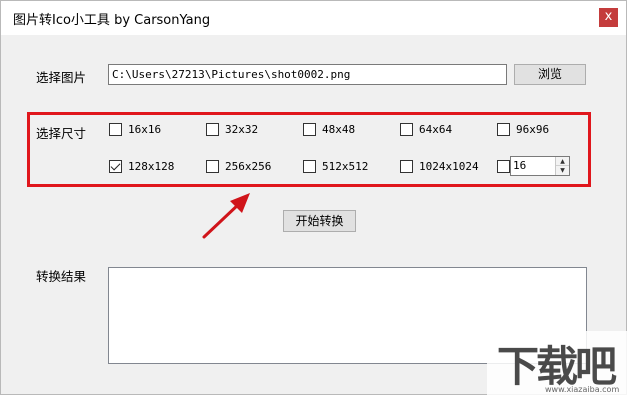 The image size is (627, 395). I want to click on watermark-url: www.xiazaiba.com, so click(582, 389).